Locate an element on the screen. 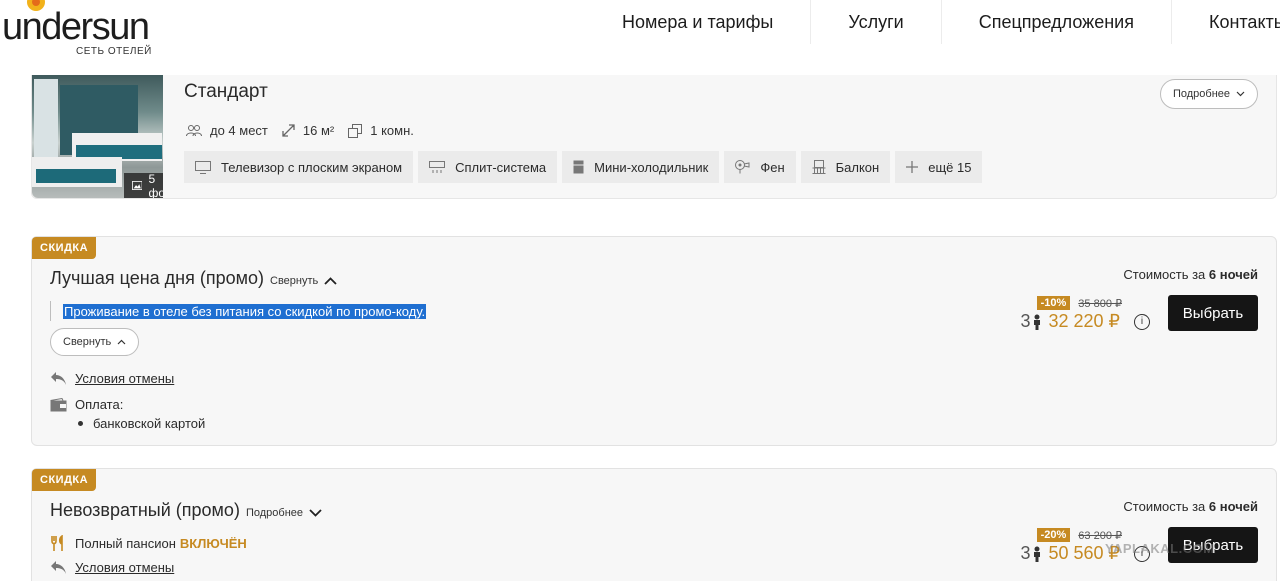 The image size is (1280, 581). ac-icon is located at coordinates (437, 166).